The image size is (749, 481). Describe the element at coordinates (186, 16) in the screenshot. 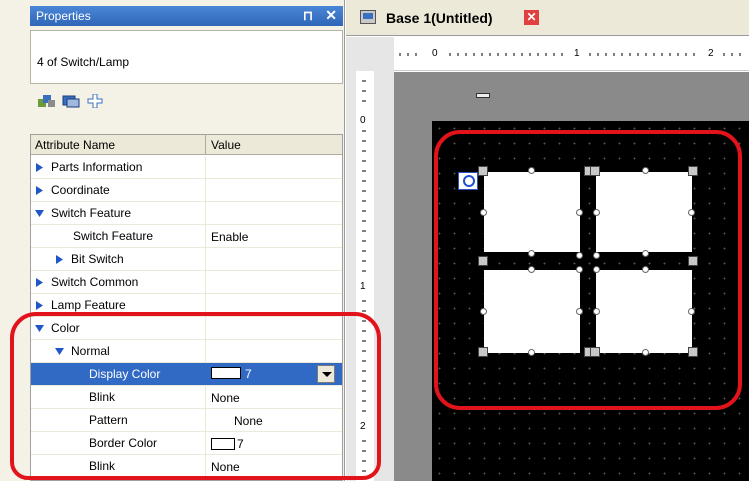

I see `properties-title-bar: Properties ⊓ ✕` at that location.